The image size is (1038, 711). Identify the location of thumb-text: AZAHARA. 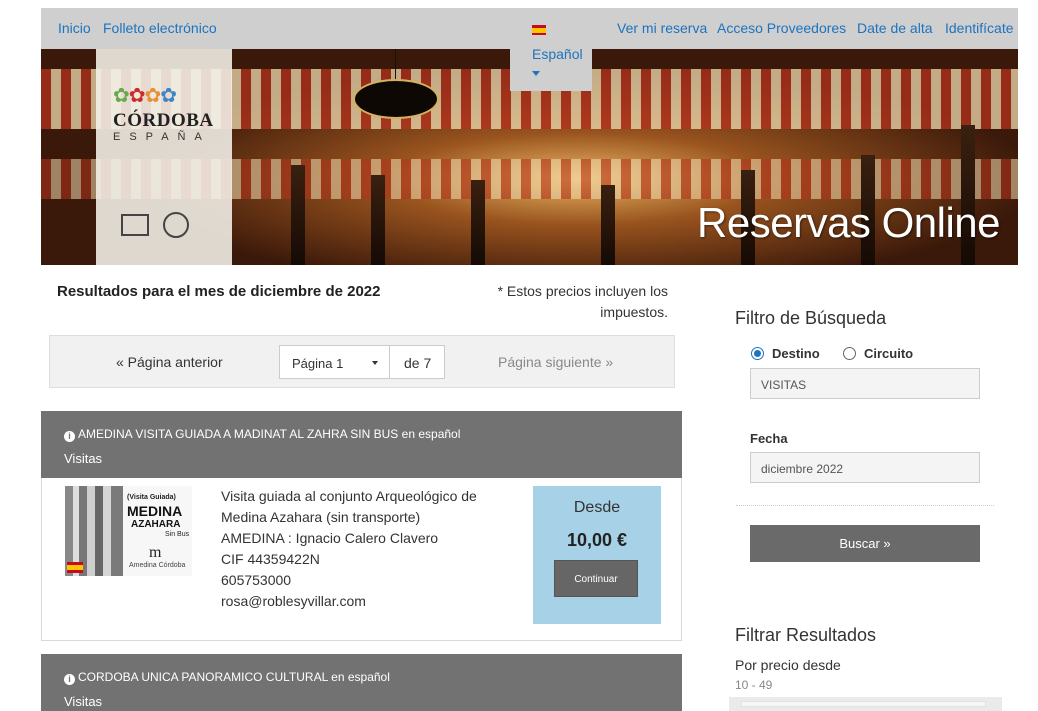
(156, 524).